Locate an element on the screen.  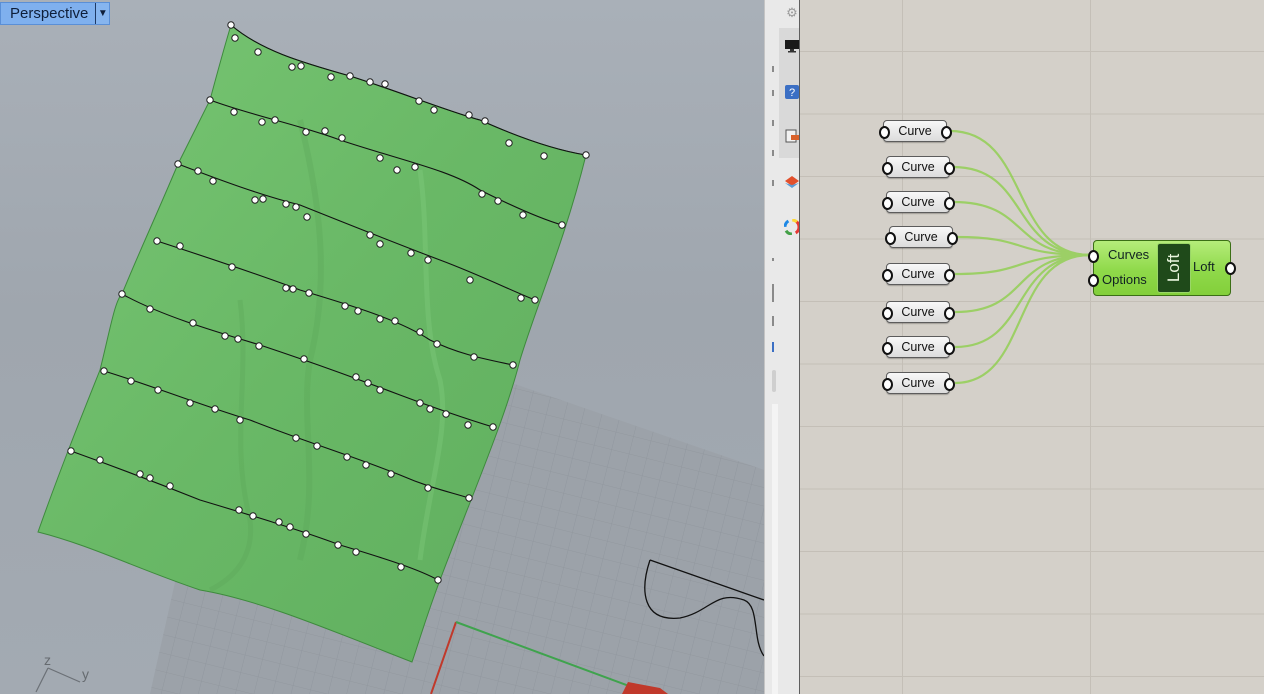
loft-input-grip-options is located at coordinates (1093, 280).